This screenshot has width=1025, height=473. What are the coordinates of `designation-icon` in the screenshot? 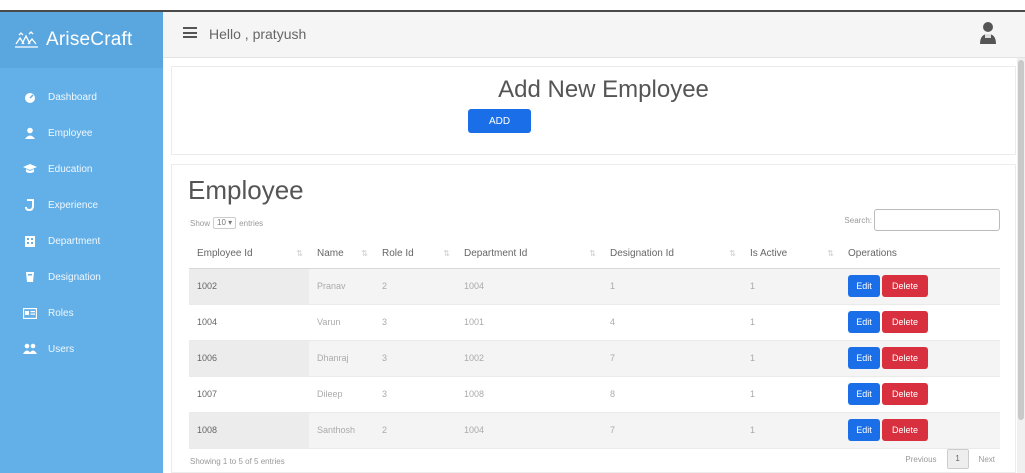 It's located at (30, 277).